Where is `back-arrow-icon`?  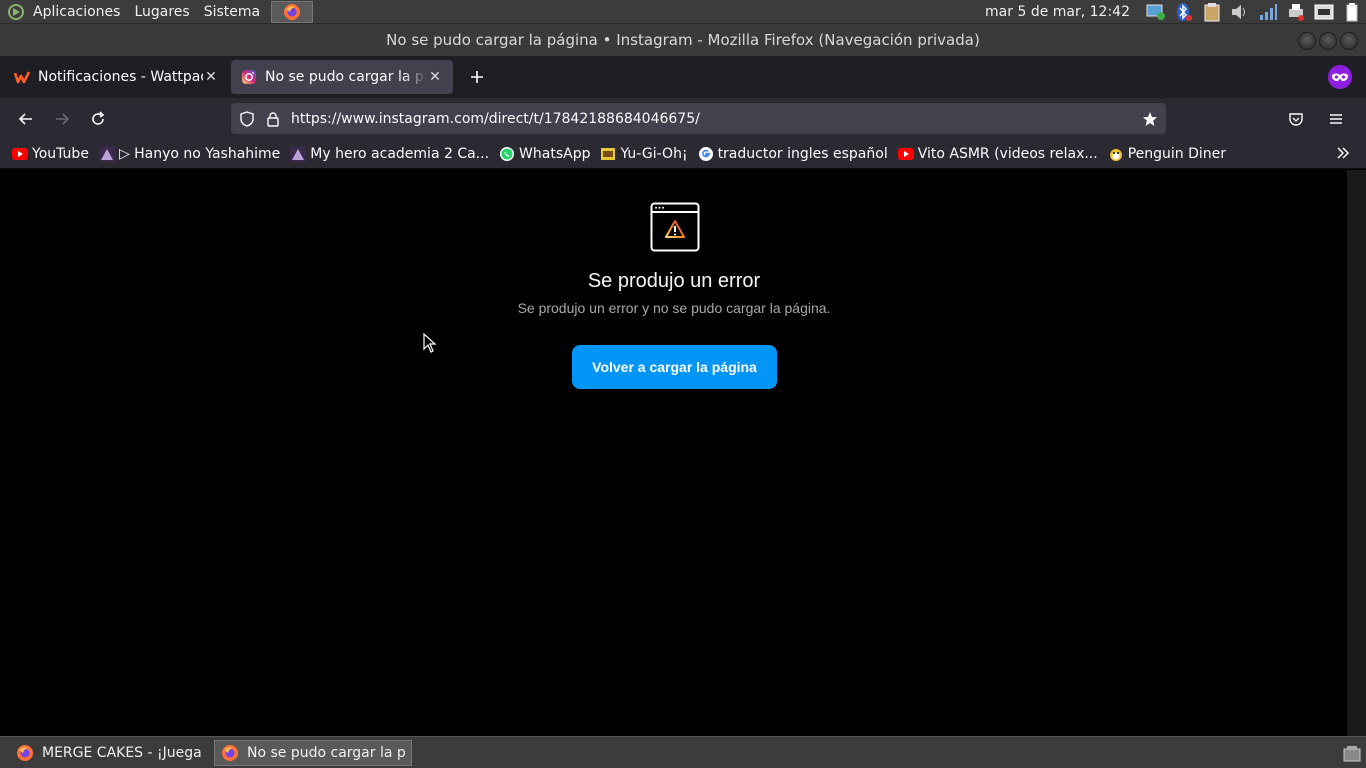 back-arrow-icon is located at coordinates (25, 119).